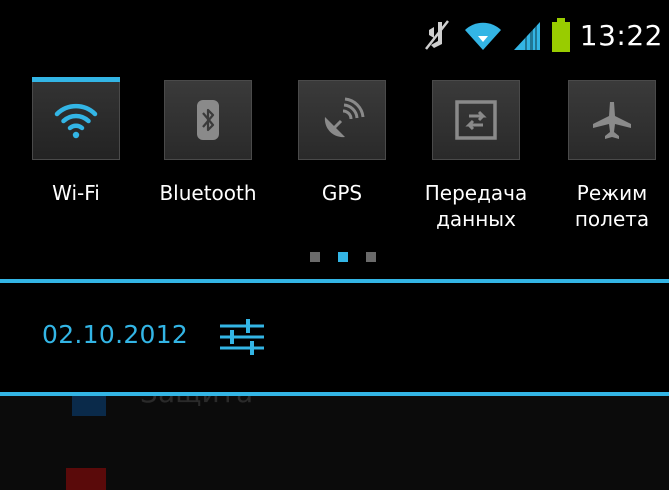 This screenshot has height=490, width=669. Describe the element at coordinates (612, 206) in the screenshot. I see `tile-label-airplane-mode: Режим полета` at that location.